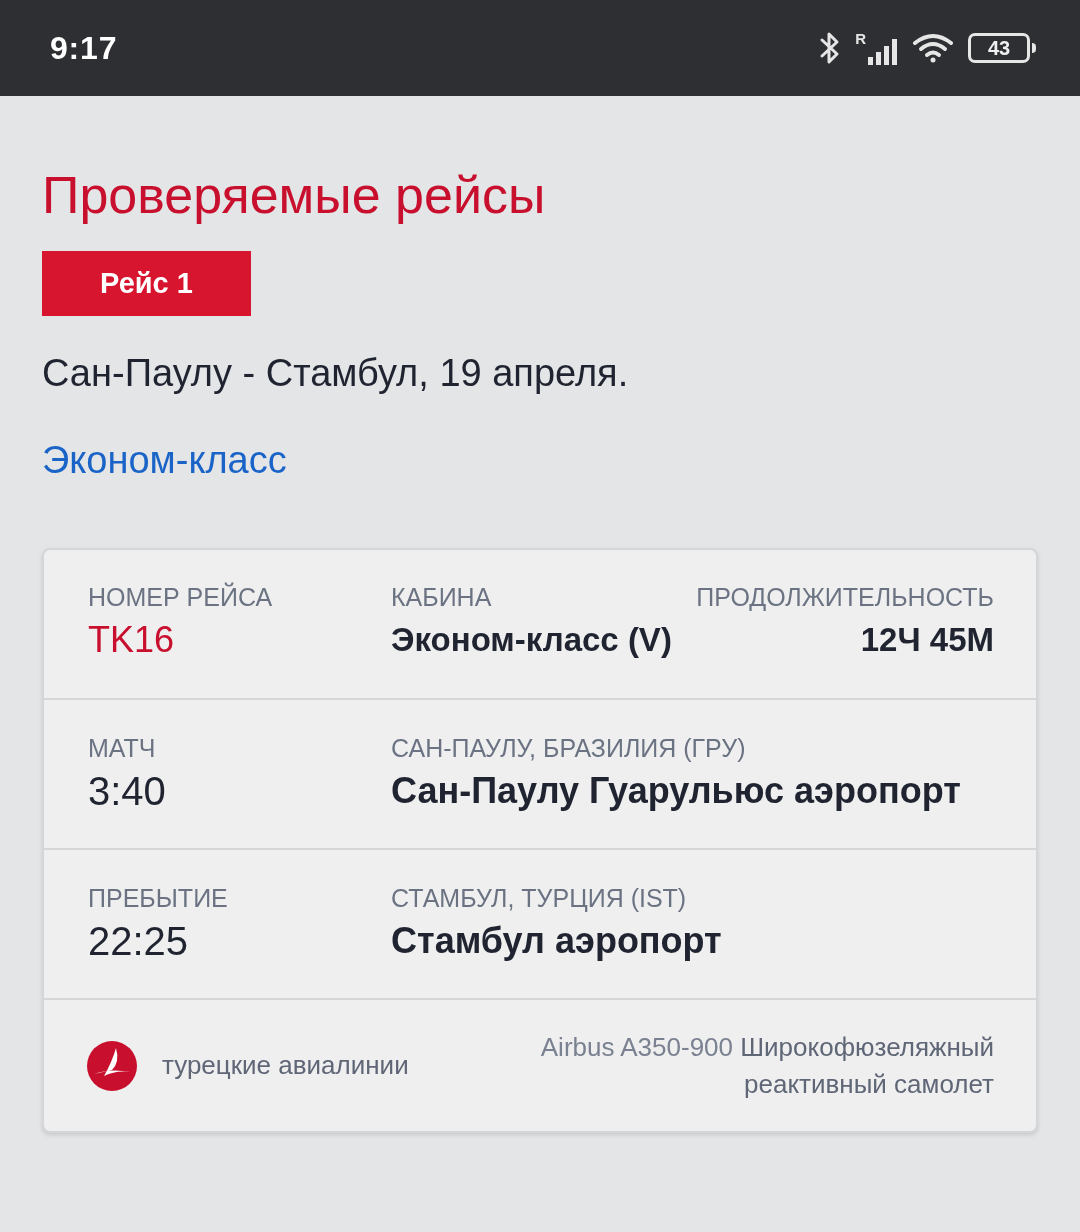 The image size is (1080, 1232). I want to click on wifi-icon, so click(933, 48).